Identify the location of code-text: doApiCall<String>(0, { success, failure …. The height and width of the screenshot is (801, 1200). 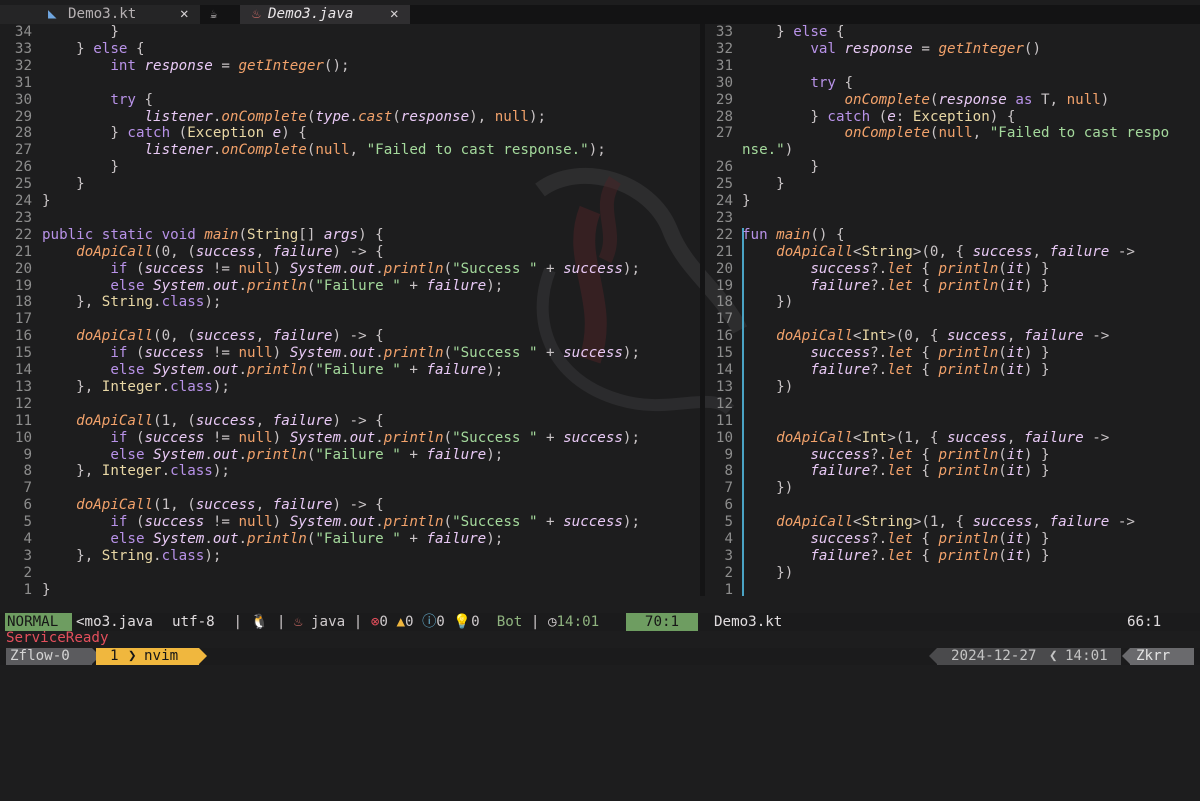
(938, 252).